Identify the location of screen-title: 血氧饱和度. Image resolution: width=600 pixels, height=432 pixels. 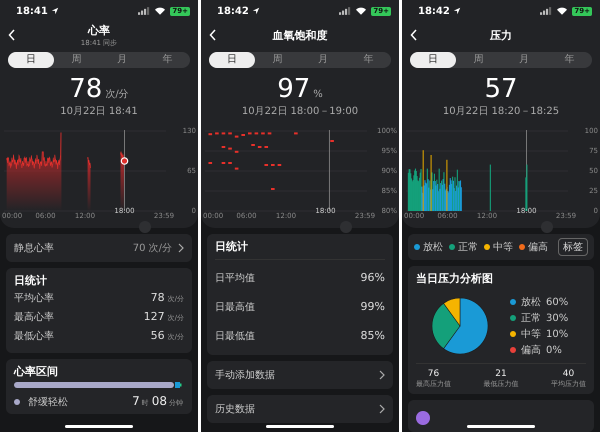
(300, 35).